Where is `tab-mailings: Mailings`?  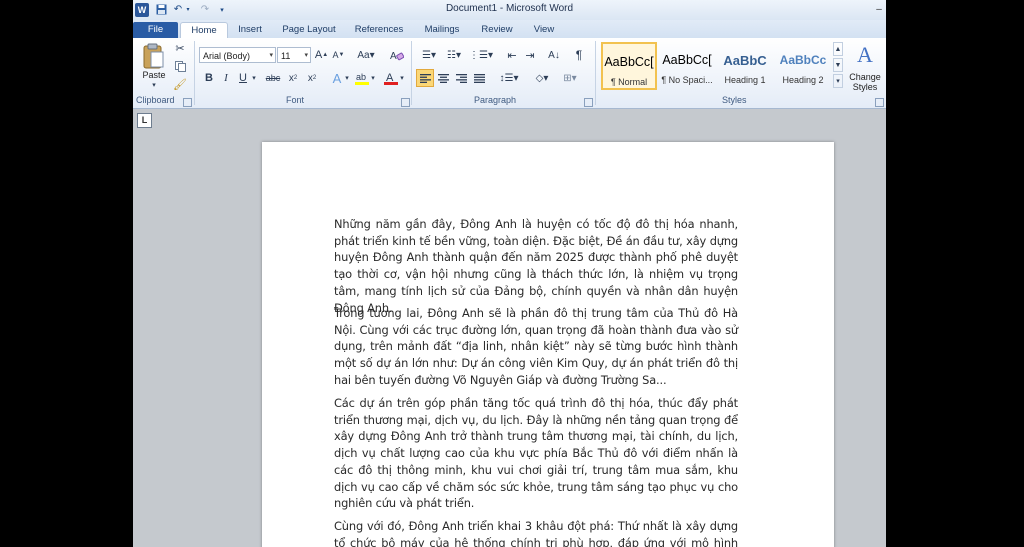
tab-mailings: Mailings is located at coordinates (442, 30).